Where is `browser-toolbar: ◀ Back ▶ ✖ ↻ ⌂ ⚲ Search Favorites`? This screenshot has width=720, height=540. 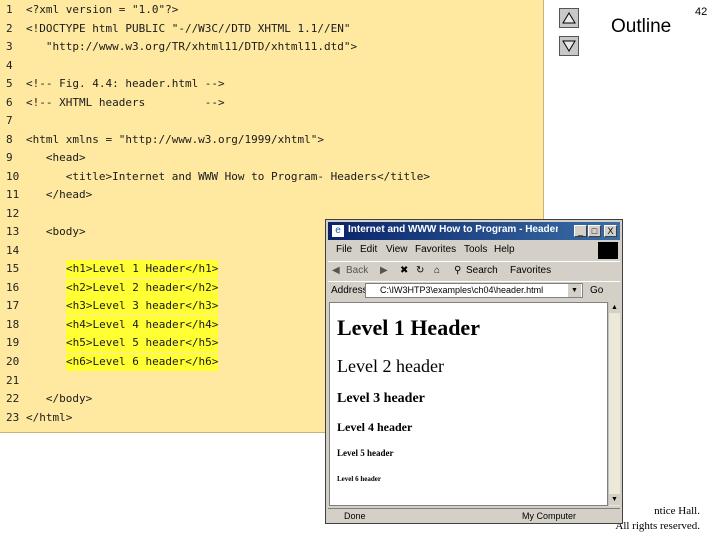 browser-toolbar: ◀ Back ▶ ✖ ↻ ⌂ ⚲ Search Favorites is located at coordinates (474, 271).